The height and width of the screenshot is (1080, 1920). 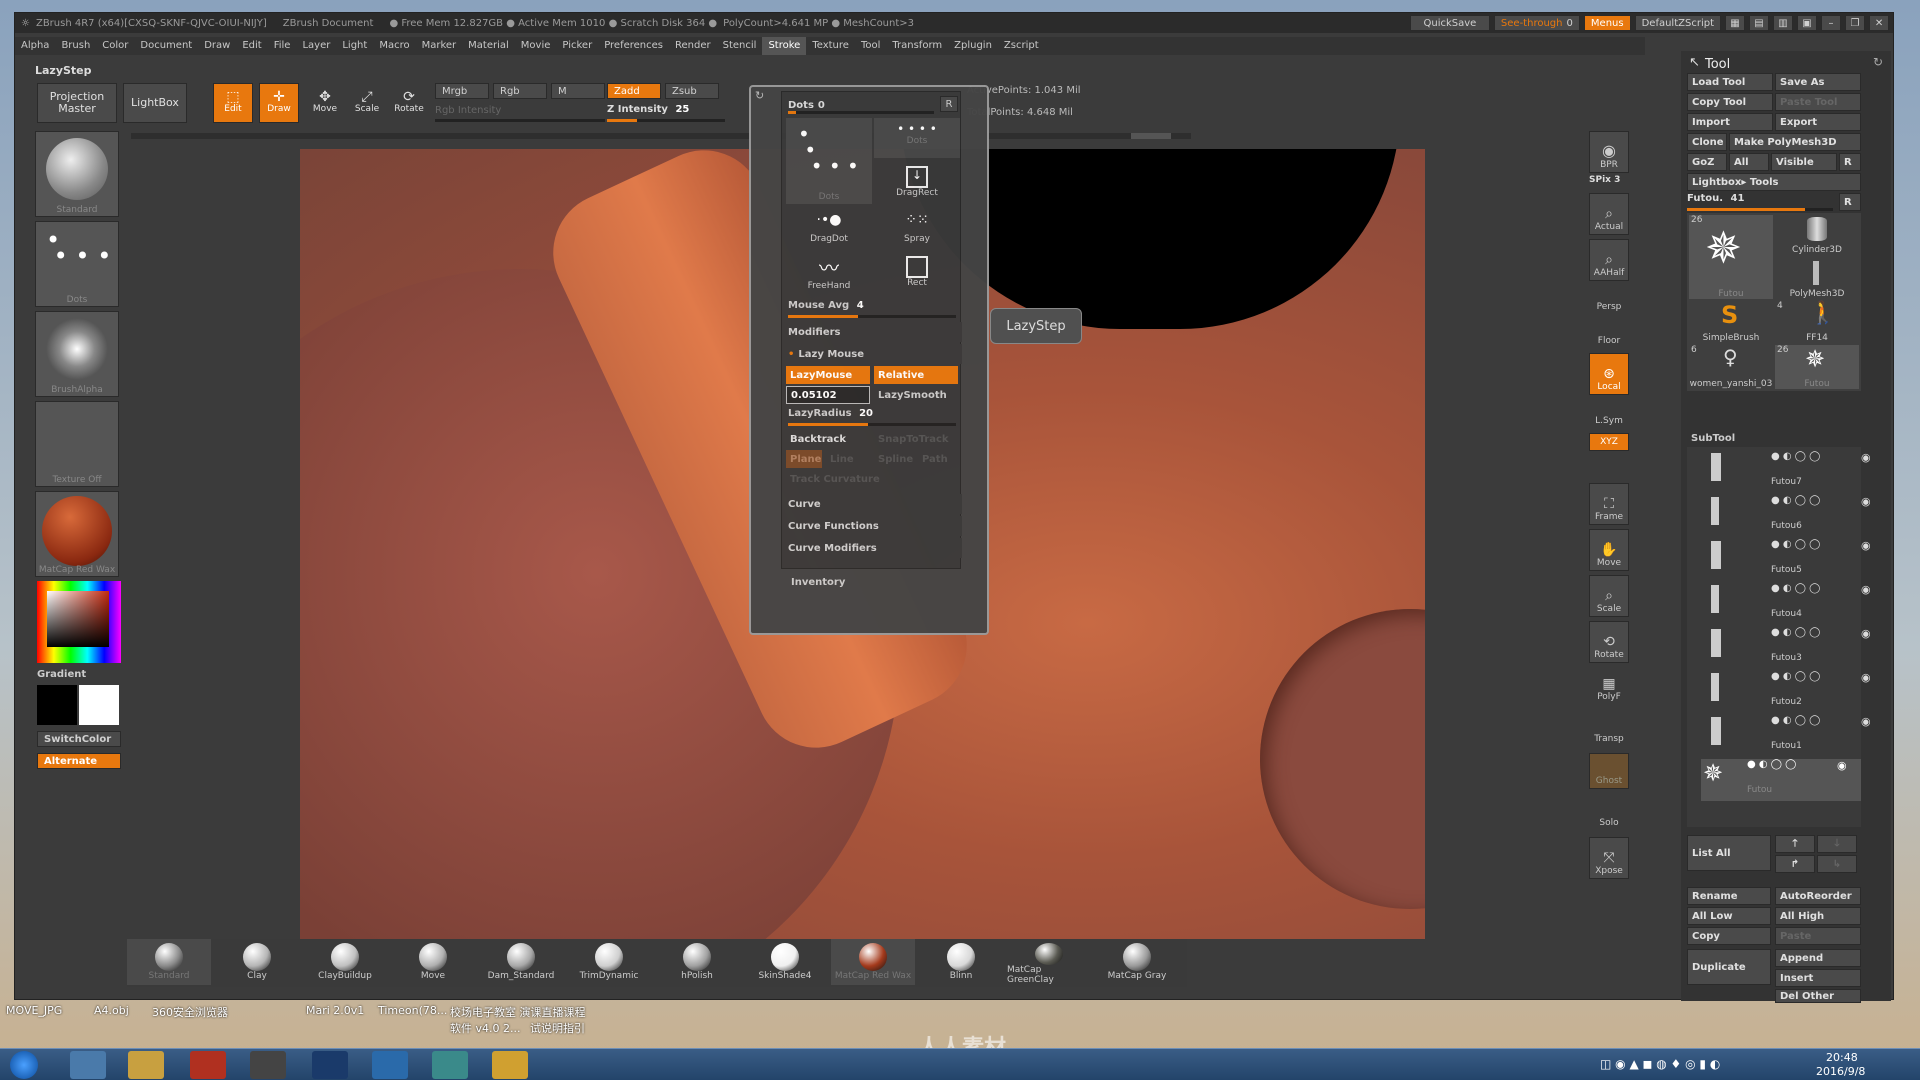 What do you see at coordinates (1817, 235) in the screenshot?
I see `tool-thumb-cylinder3d: Cylinder3D` at bounding box center [1817, 235].